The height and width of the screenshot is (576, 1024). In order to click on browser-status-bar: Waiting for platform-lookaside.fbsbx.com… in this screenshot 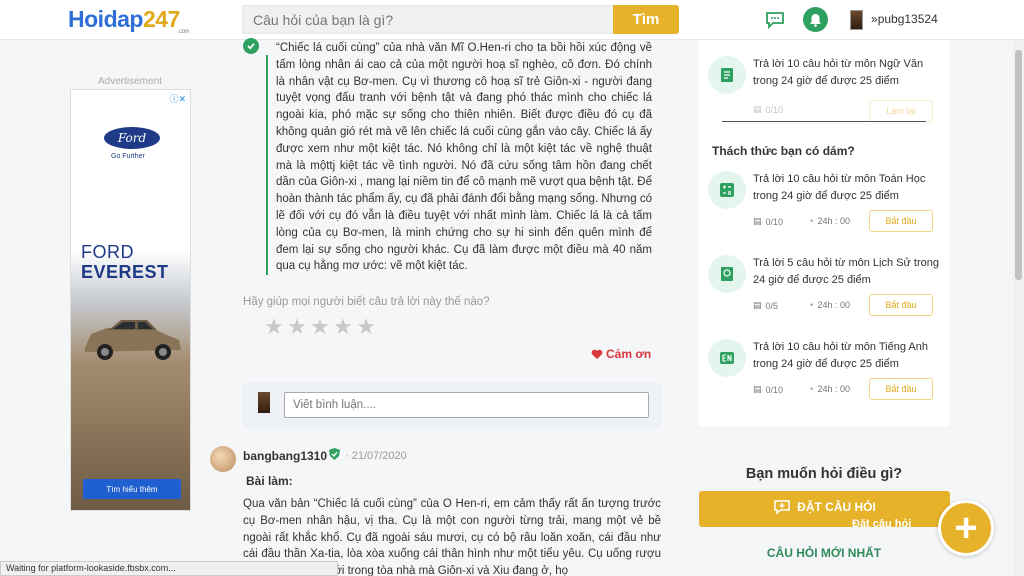, I will do `click(169, 568)`.